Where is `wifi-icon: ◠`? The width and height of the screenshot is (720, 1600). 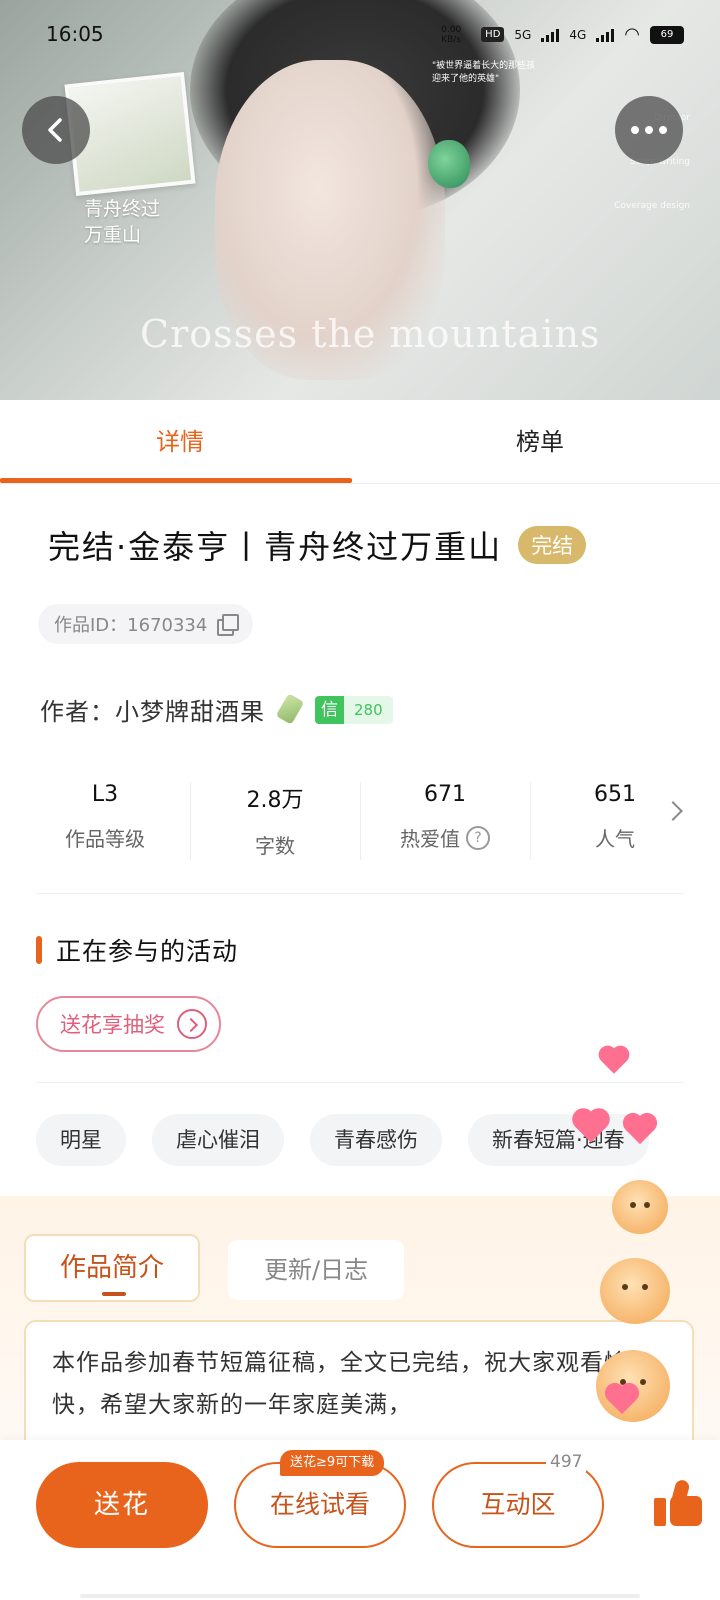
wifi-icon: ◠ is located at coordinates (632, 34).